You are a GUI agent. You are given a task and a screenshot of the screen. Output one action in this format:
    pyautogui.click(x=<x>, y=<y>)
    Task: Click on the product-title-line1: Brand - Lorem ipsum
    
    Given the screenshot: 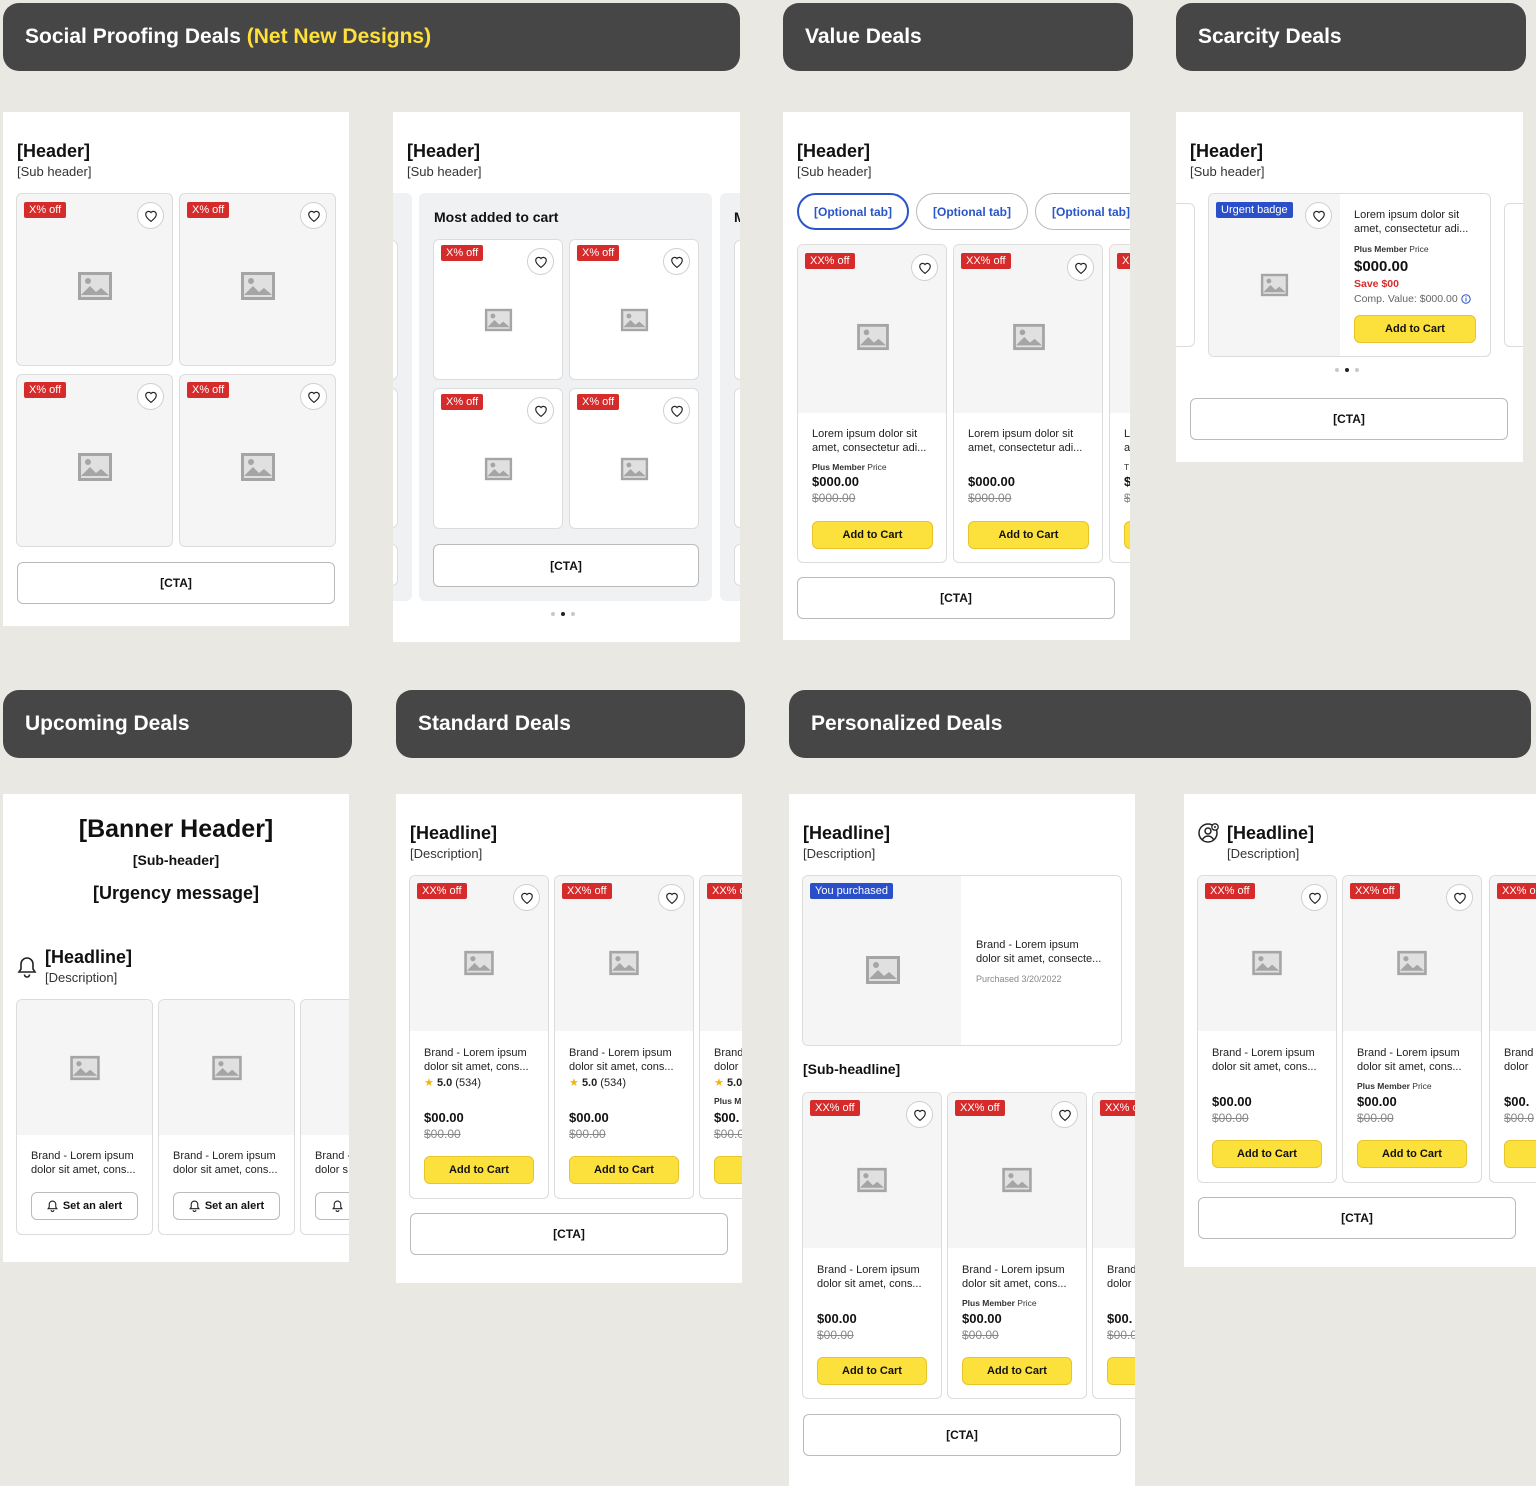 What is the action you would take?
    pyautogui.click(x=1263, y=1053)
    